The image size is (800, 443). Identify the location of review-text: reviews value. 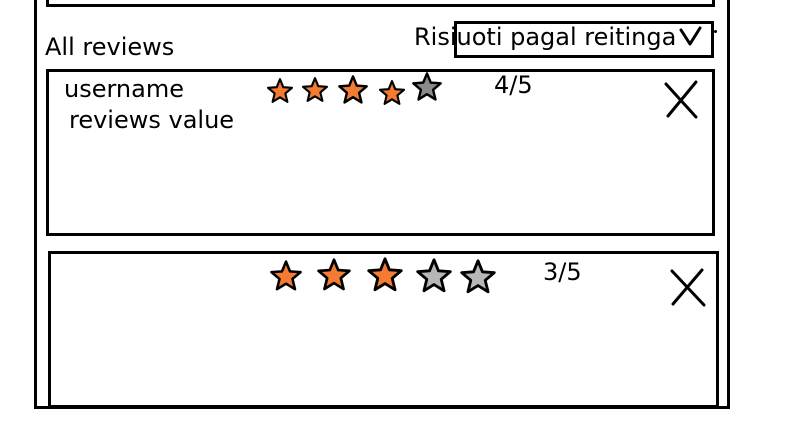
(152, 120).